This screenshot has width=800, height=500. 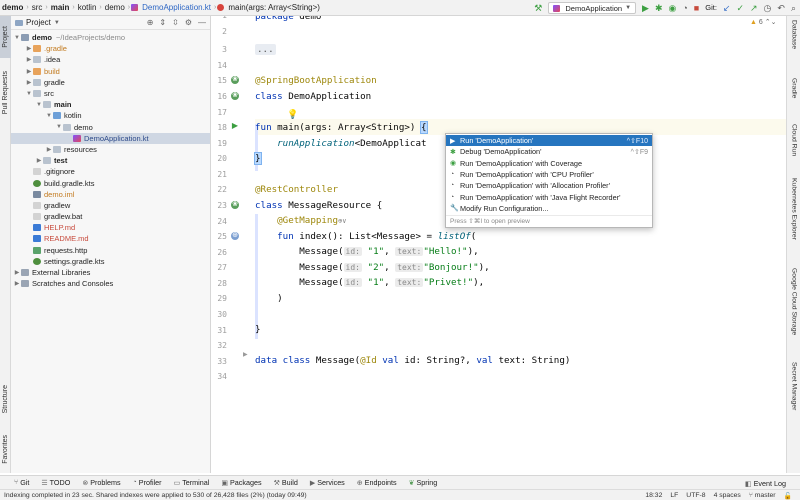 I want to click on file-encoding: UTF-8, so click(x=695, y=495).